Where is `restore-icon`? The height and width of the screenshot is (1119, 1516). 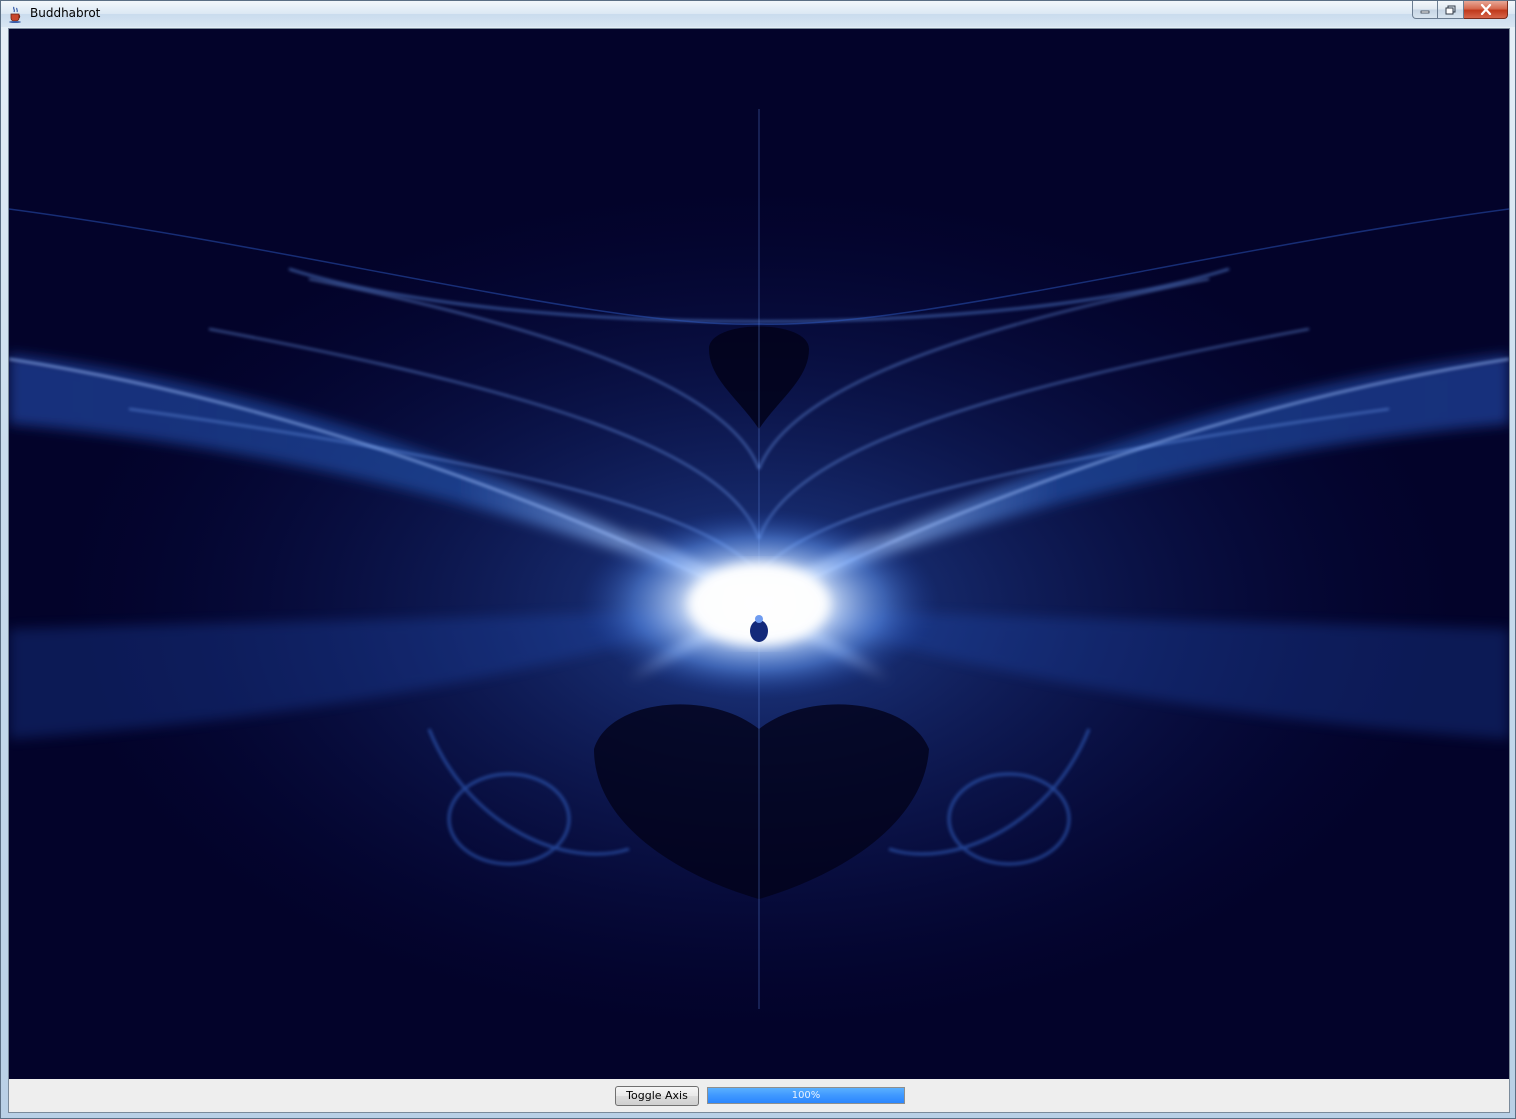
restore-icon is located at coordinates (1450, 9).